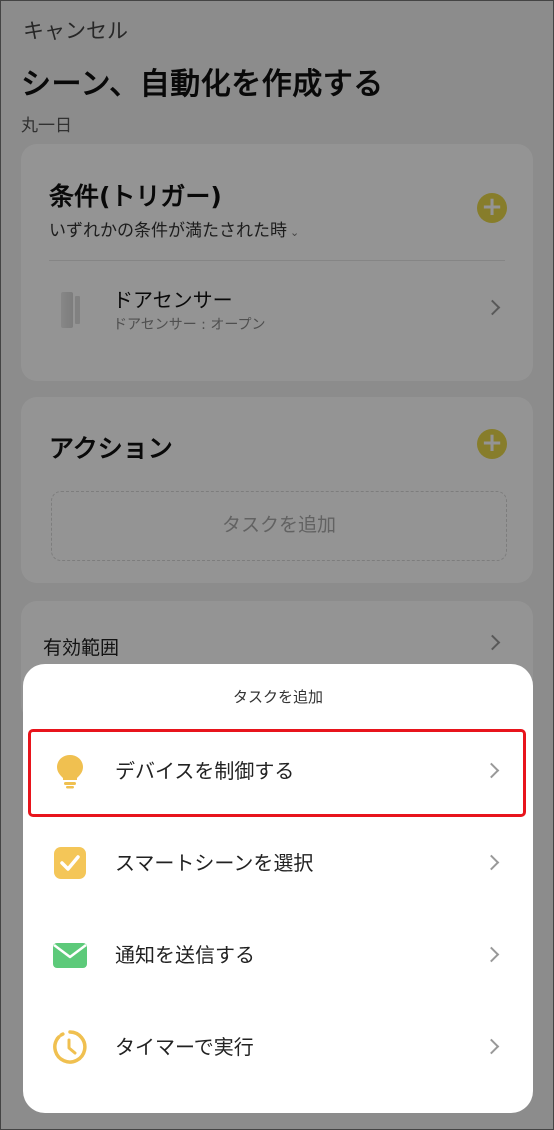 The image size is (554, 1130). I want to click on option-label: スマートシーンを選択, so click(214, 863).